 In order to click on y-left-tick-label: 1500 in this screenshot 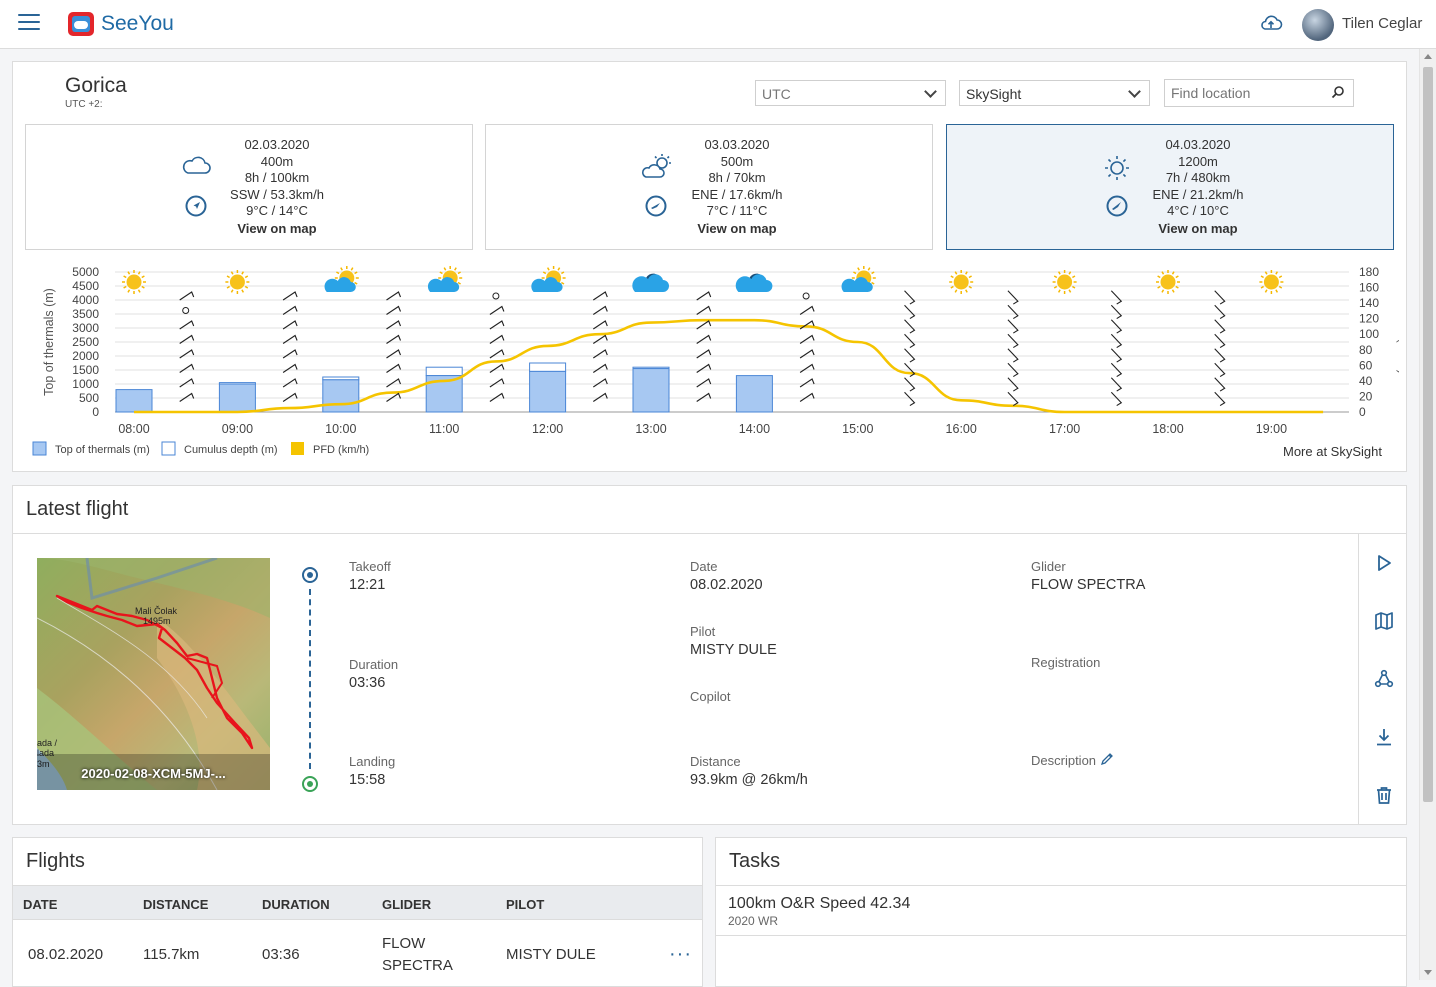, I will do `click(85, 370)`.